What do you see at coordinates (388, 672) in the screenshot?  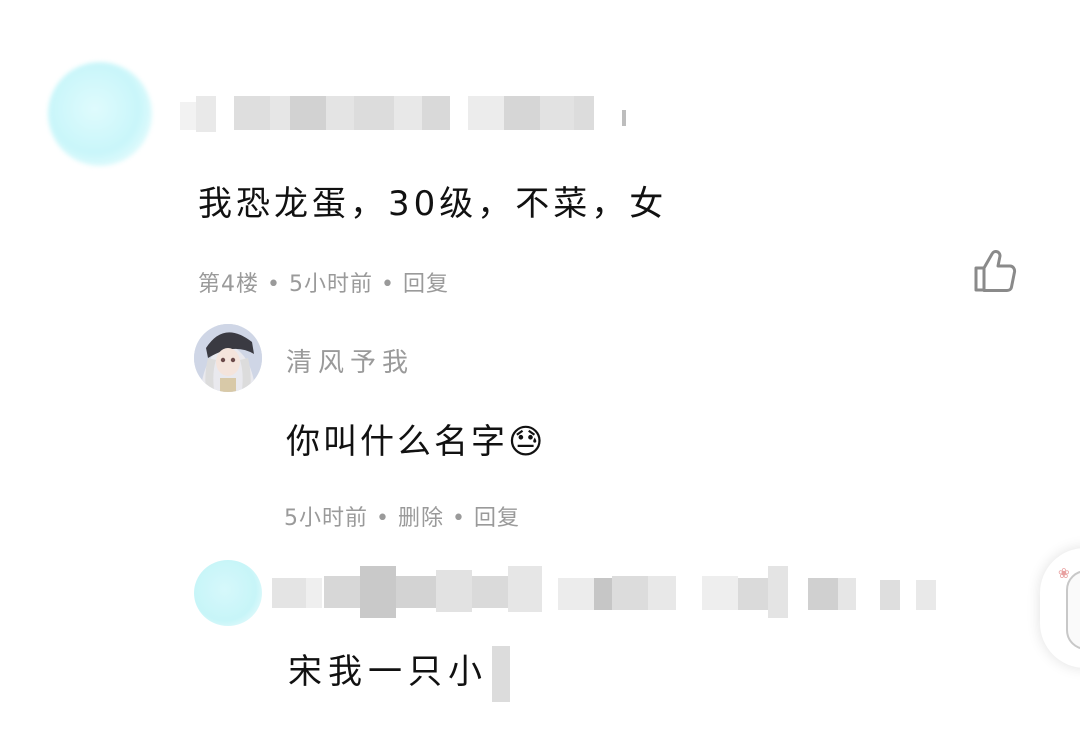 I see `comment-text-visible: 宋我一只小` at bounding box center [388, 672].